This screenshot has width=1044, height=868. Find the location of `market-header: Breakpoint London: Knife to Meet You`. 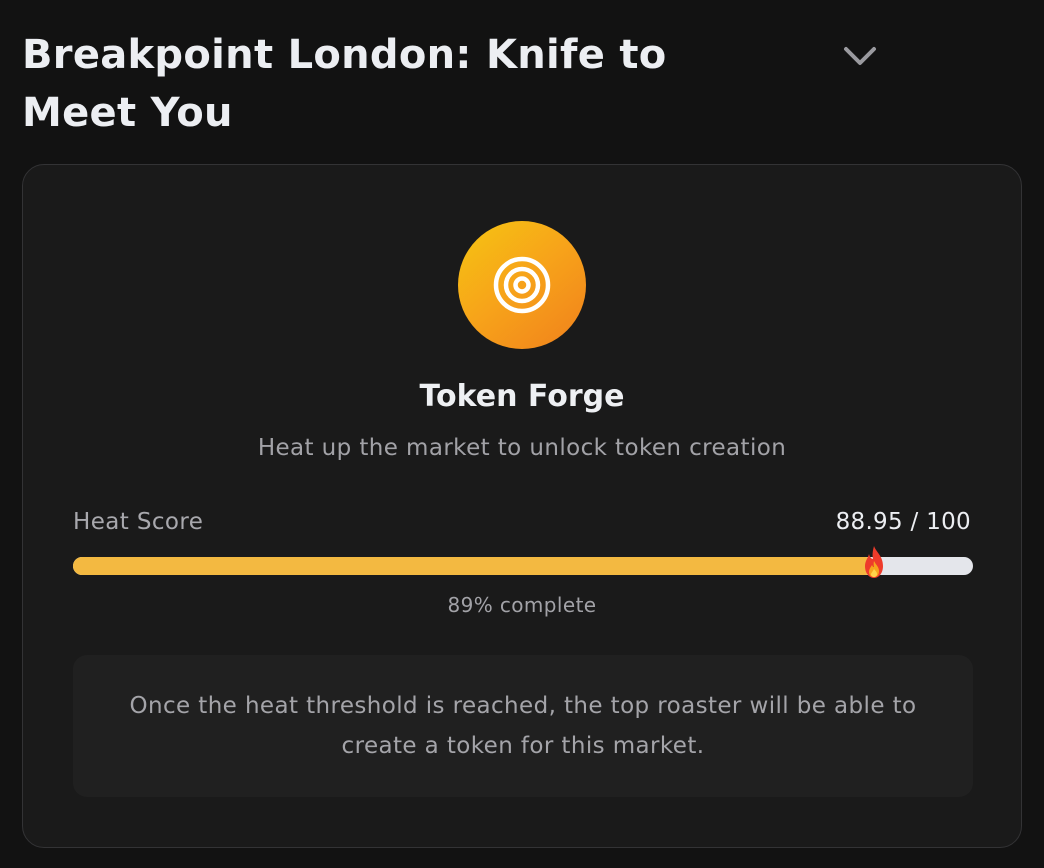

market-header: Breakpoint London: Knife to Meet You is located at coordinates (522, 82).